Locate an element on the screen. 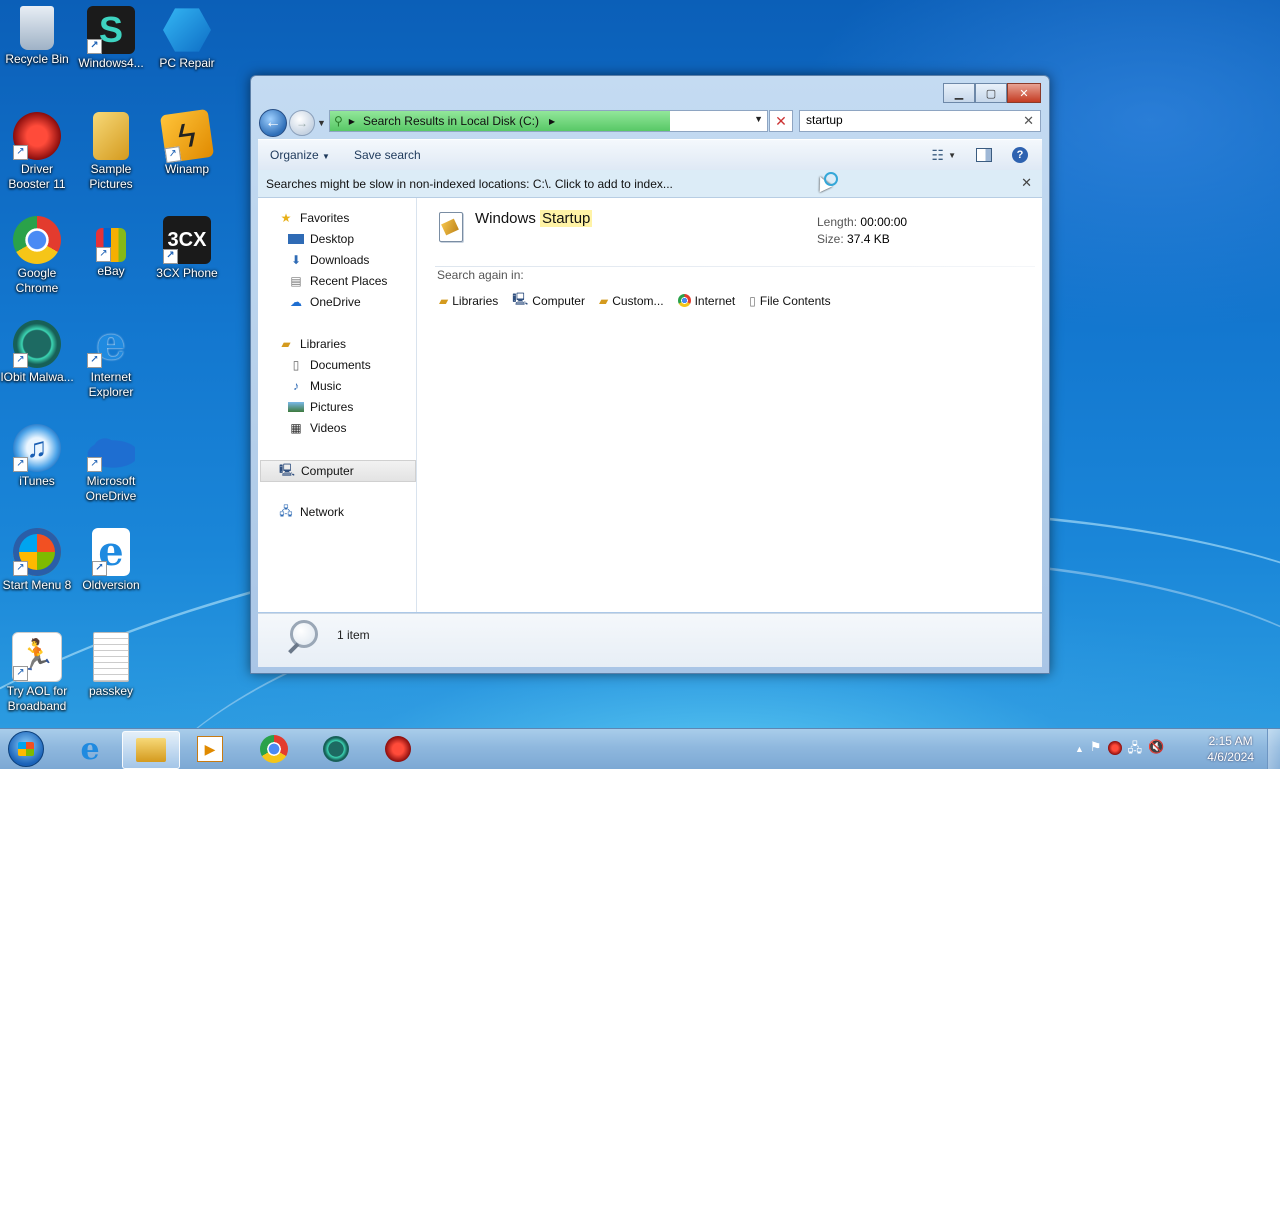 Image resolution: width=1280 pixels, height=1210 pixels. close-infobar-icon: ✕ is located at coordinates (1026, 183).